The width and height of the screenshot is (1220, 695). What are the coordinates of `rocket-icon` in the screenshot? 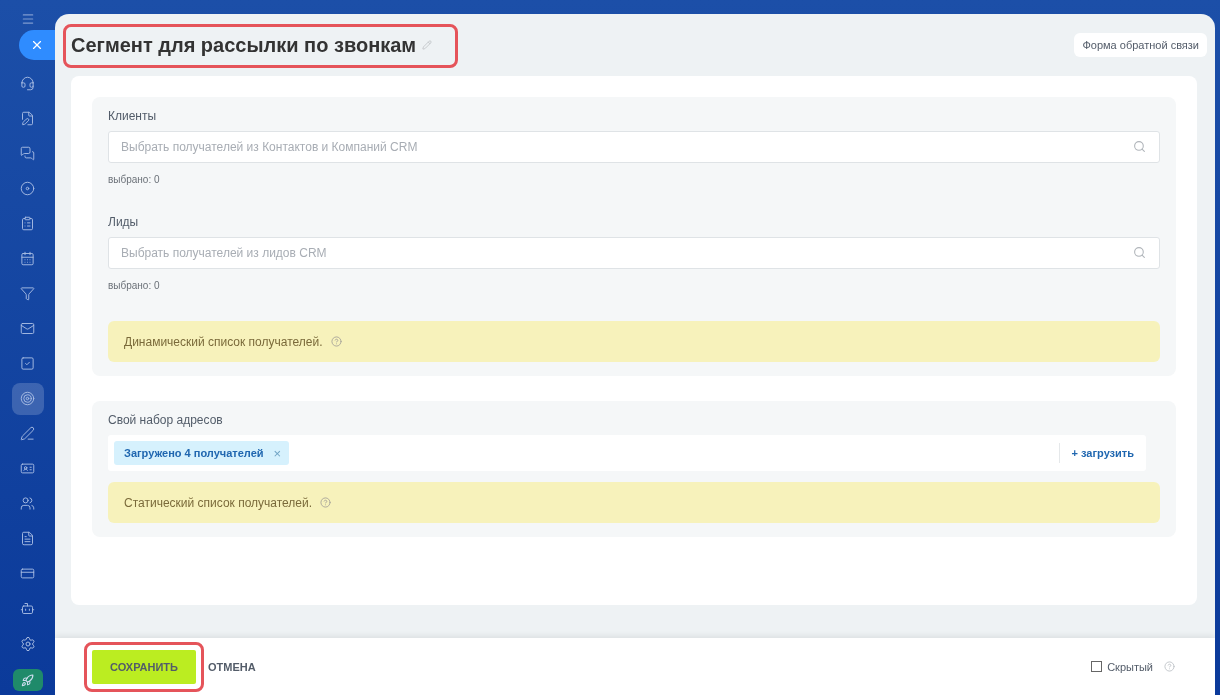 It's located at (27, 680).